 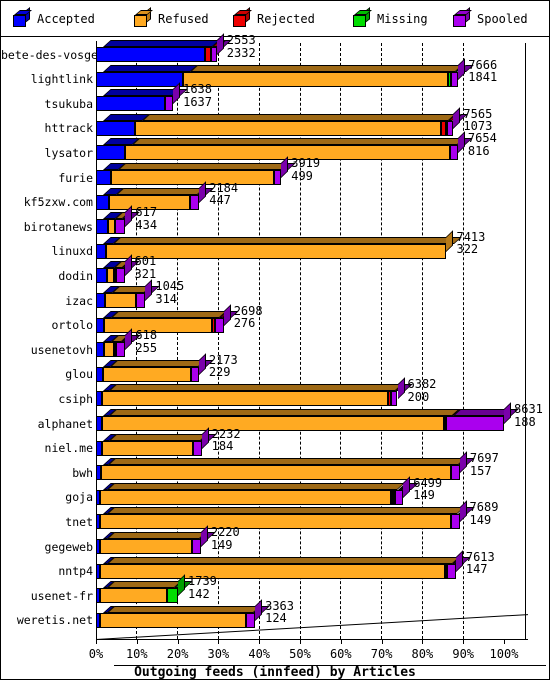 I want to click on y-axis-label: tnet, so click(x=79, y=521).